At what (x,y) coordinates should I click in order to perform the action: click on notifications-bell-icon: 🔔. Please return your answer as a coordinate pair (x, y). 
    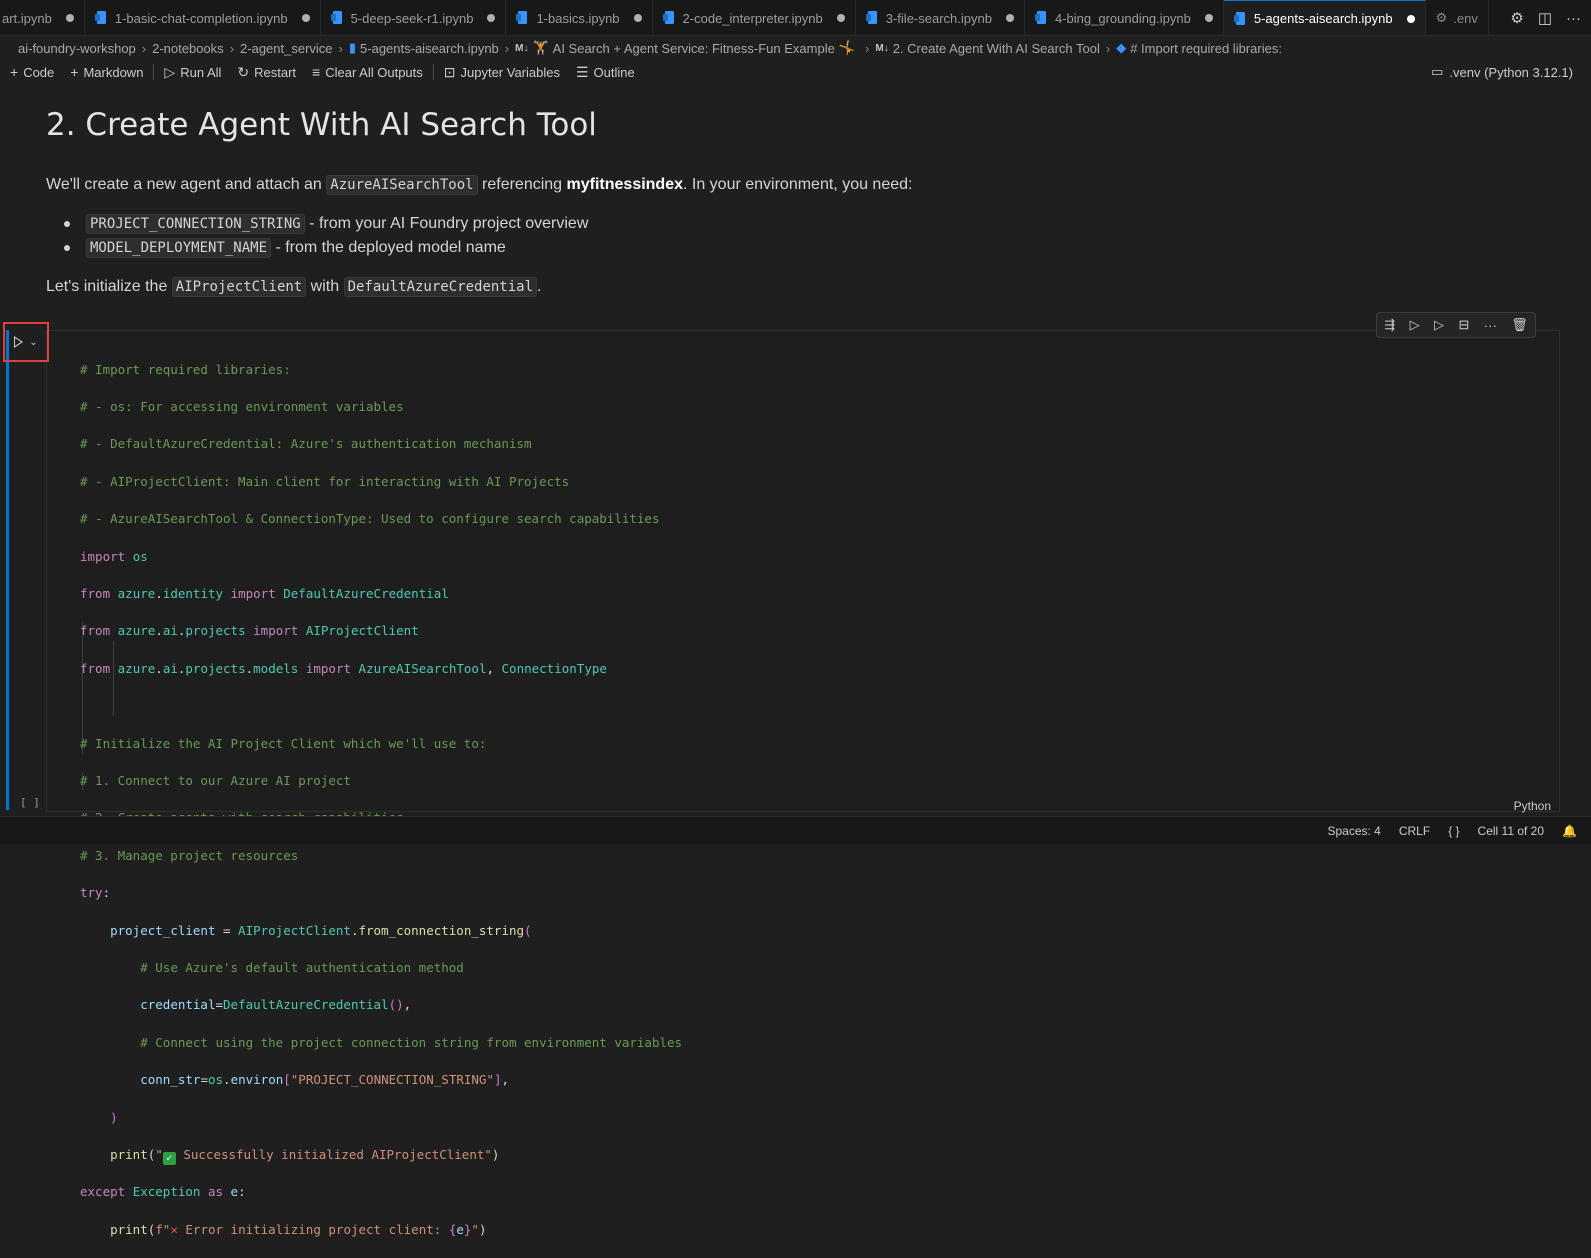
    Looking at the image, I should click on (1569, 831).